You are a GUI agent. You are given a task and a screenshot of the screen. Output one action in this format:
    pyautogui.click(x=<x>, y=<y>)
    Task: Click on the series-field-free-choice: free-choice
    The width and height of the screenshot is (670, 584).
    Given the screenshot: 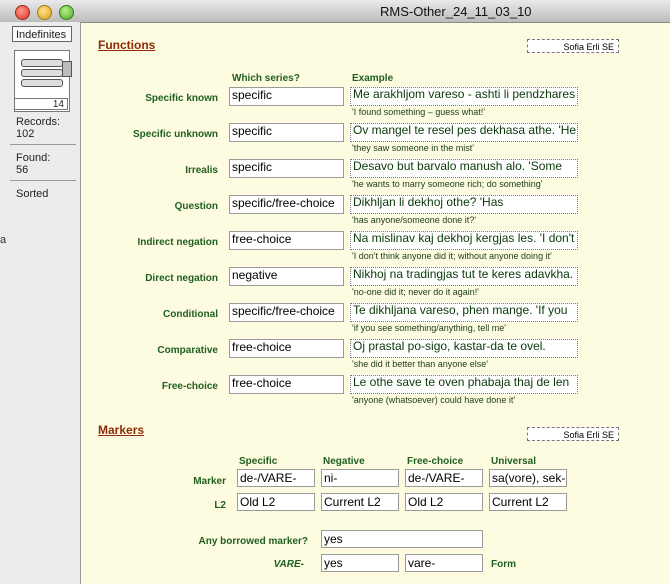 What is the action you would take?
    pyautogui.click(x=286, y=384)
    